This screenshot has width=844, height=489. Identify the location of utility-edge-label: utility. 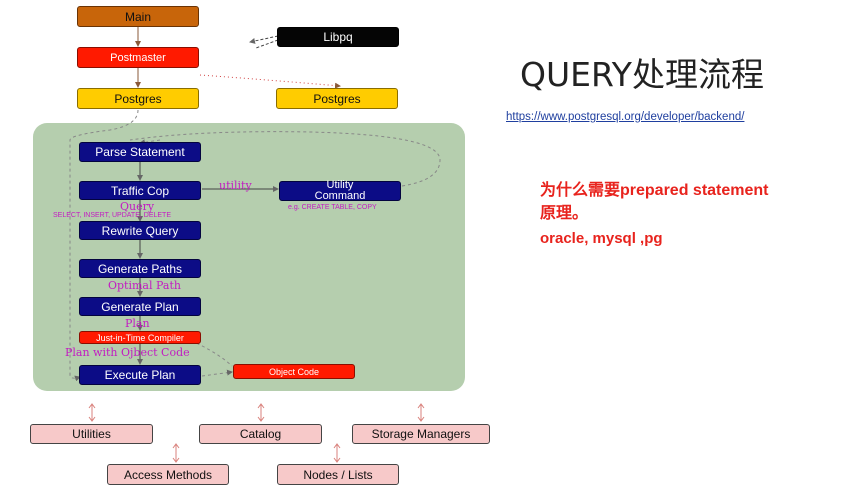
(235, 185).